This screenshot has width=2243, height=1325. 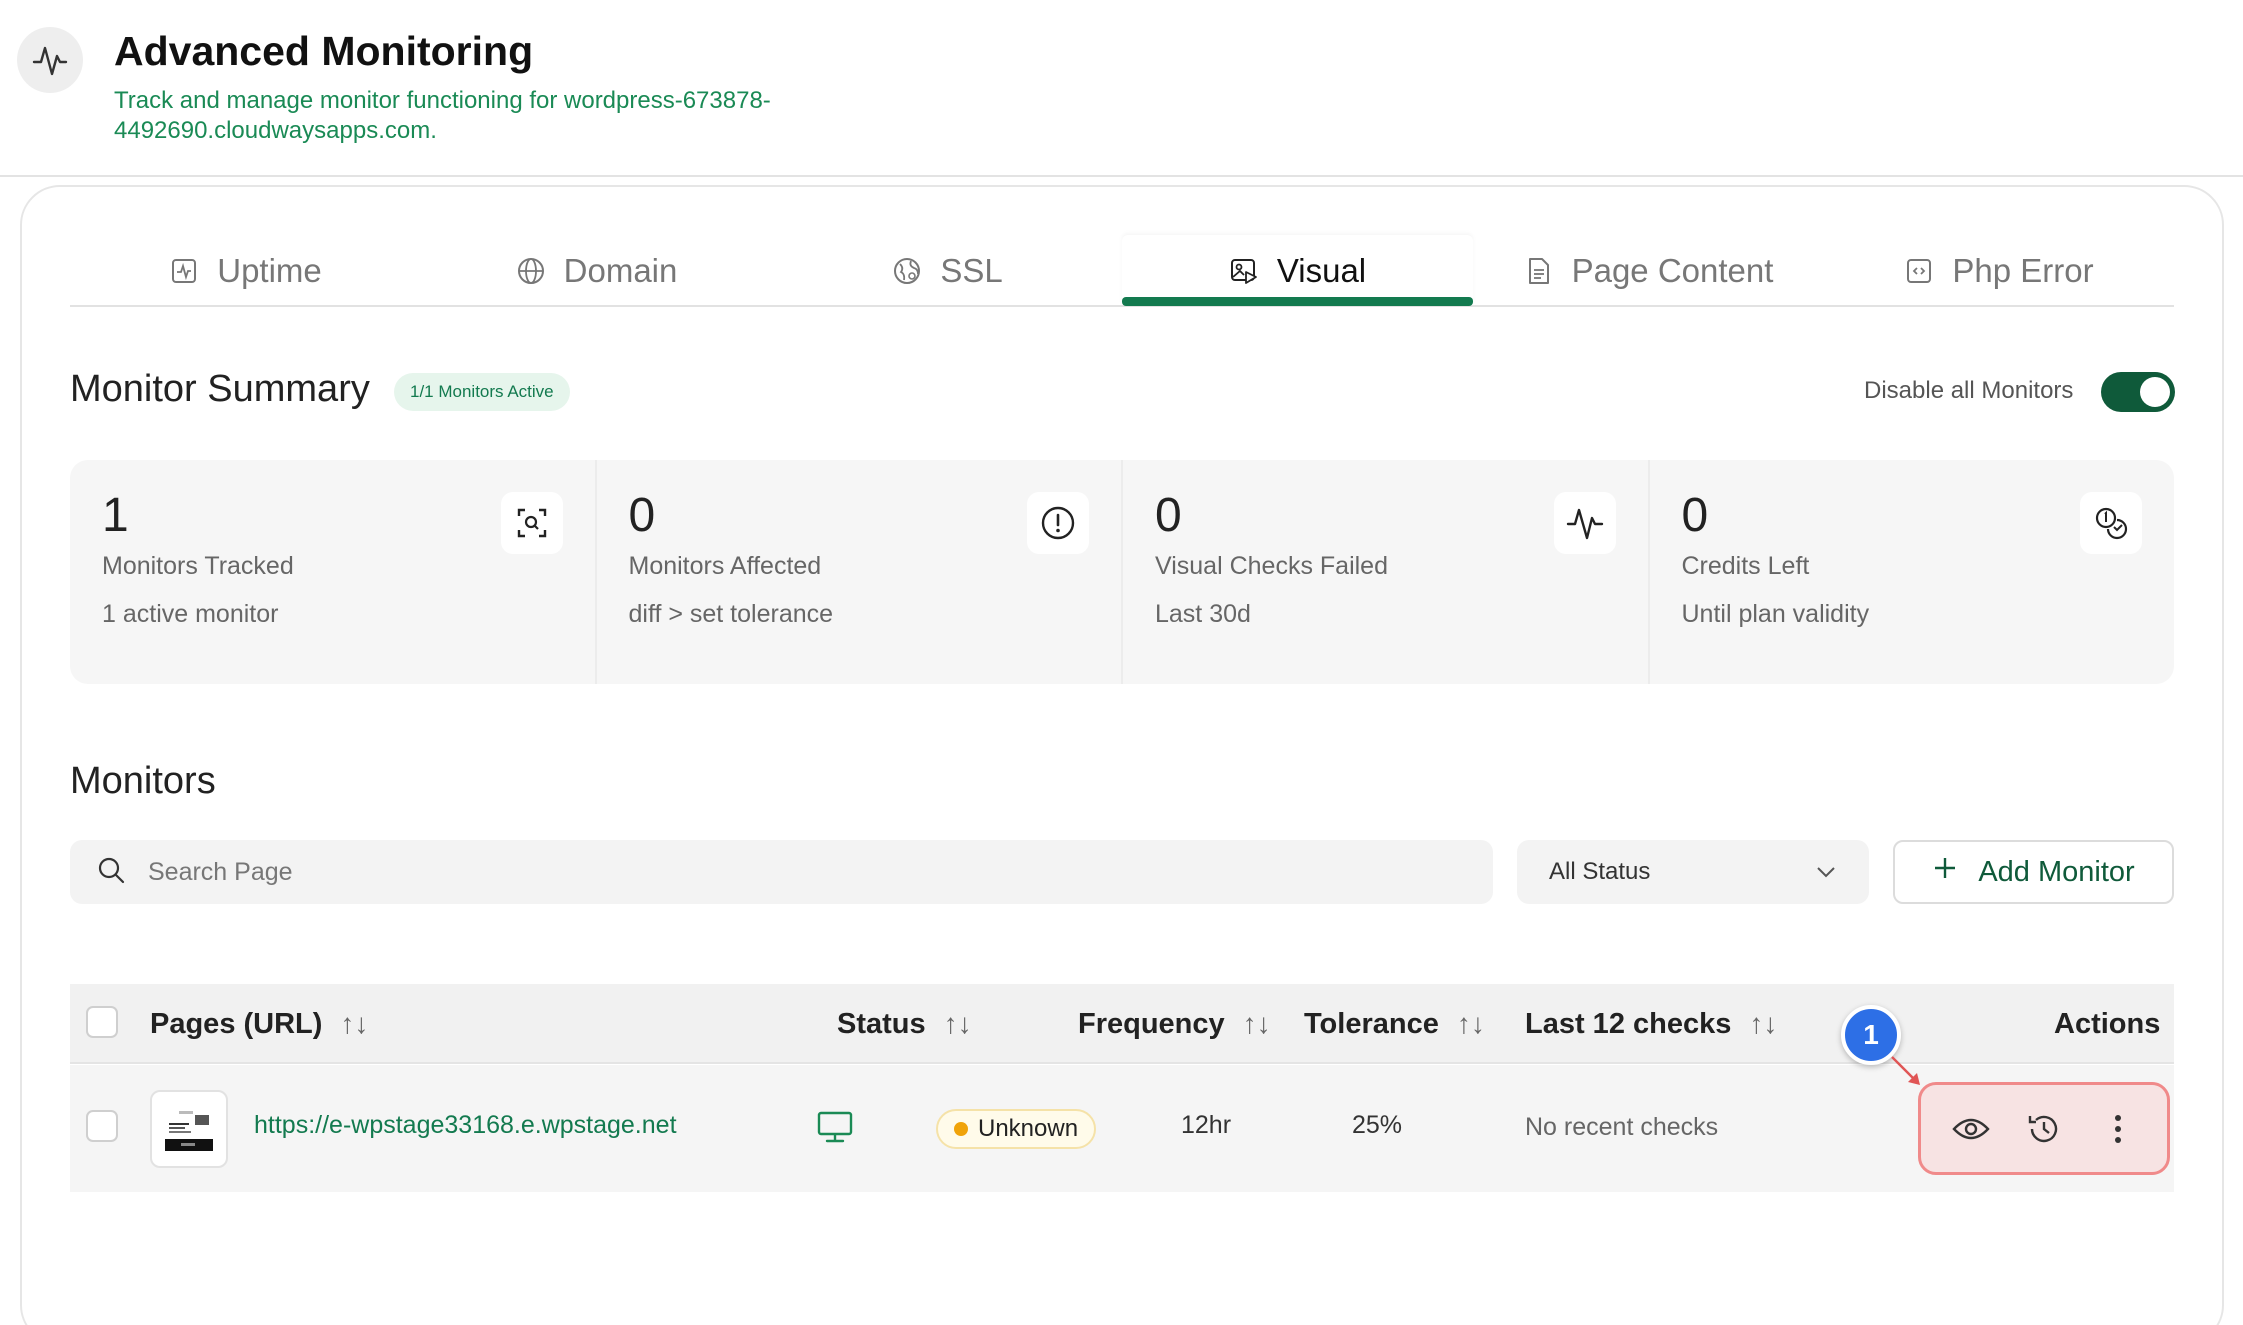 What do you see at coordinates (1028, 1128) in the screenshot?
I see `status-text: Unknown` at bounding box center [1028, 1128].